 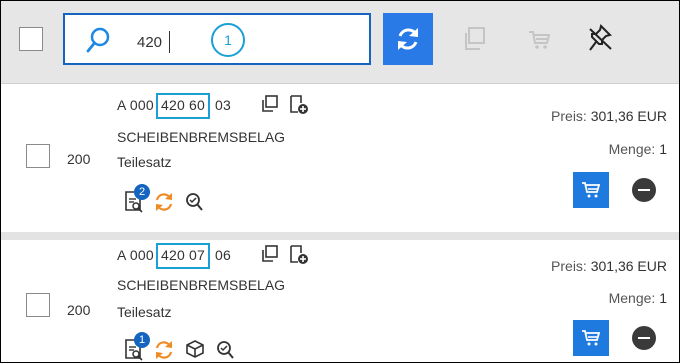 I want to click on search-icon, so click(x=98, y=43).